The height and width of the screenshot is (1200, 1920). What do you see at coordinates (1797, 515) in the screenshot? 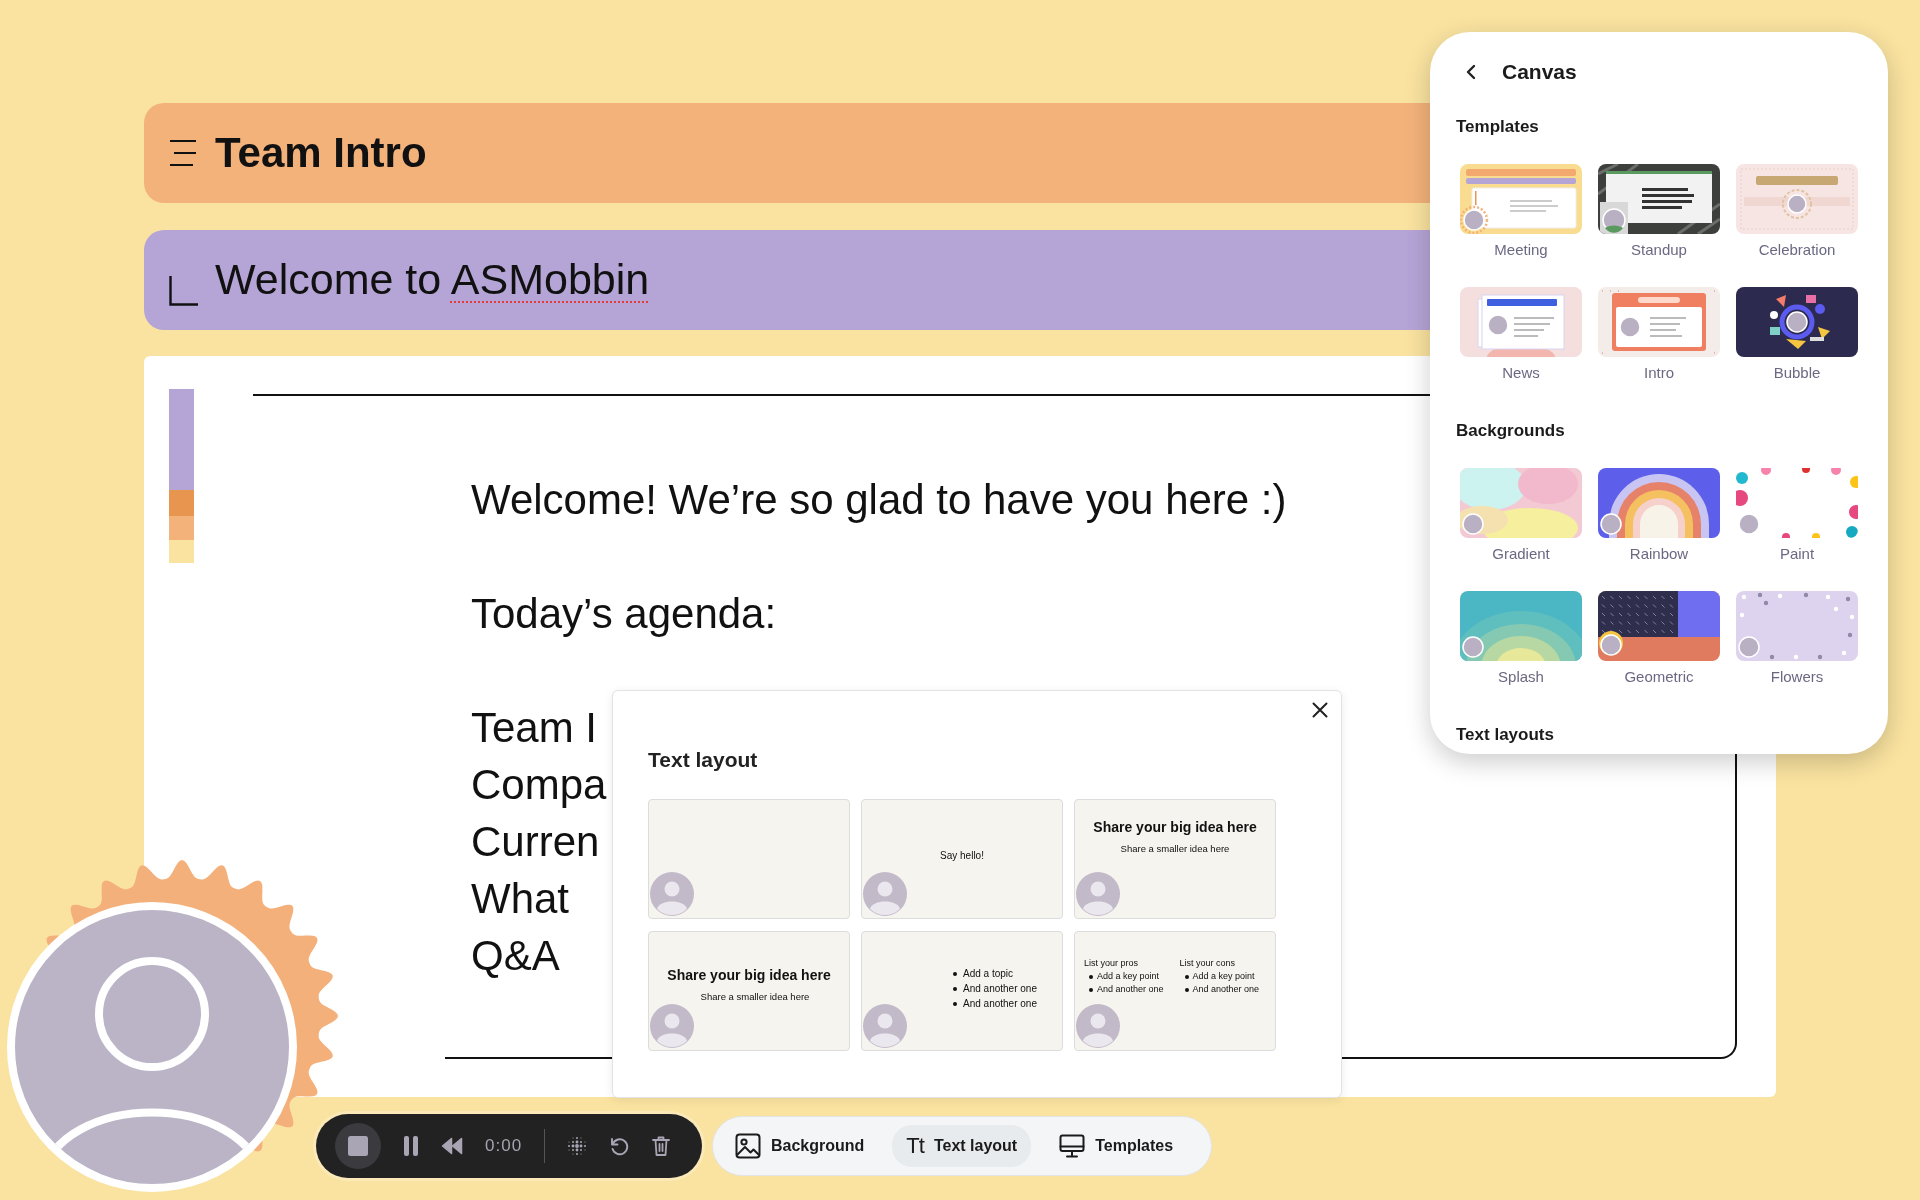
I see `background-option: Paint` at bounding box center [1797, 515].